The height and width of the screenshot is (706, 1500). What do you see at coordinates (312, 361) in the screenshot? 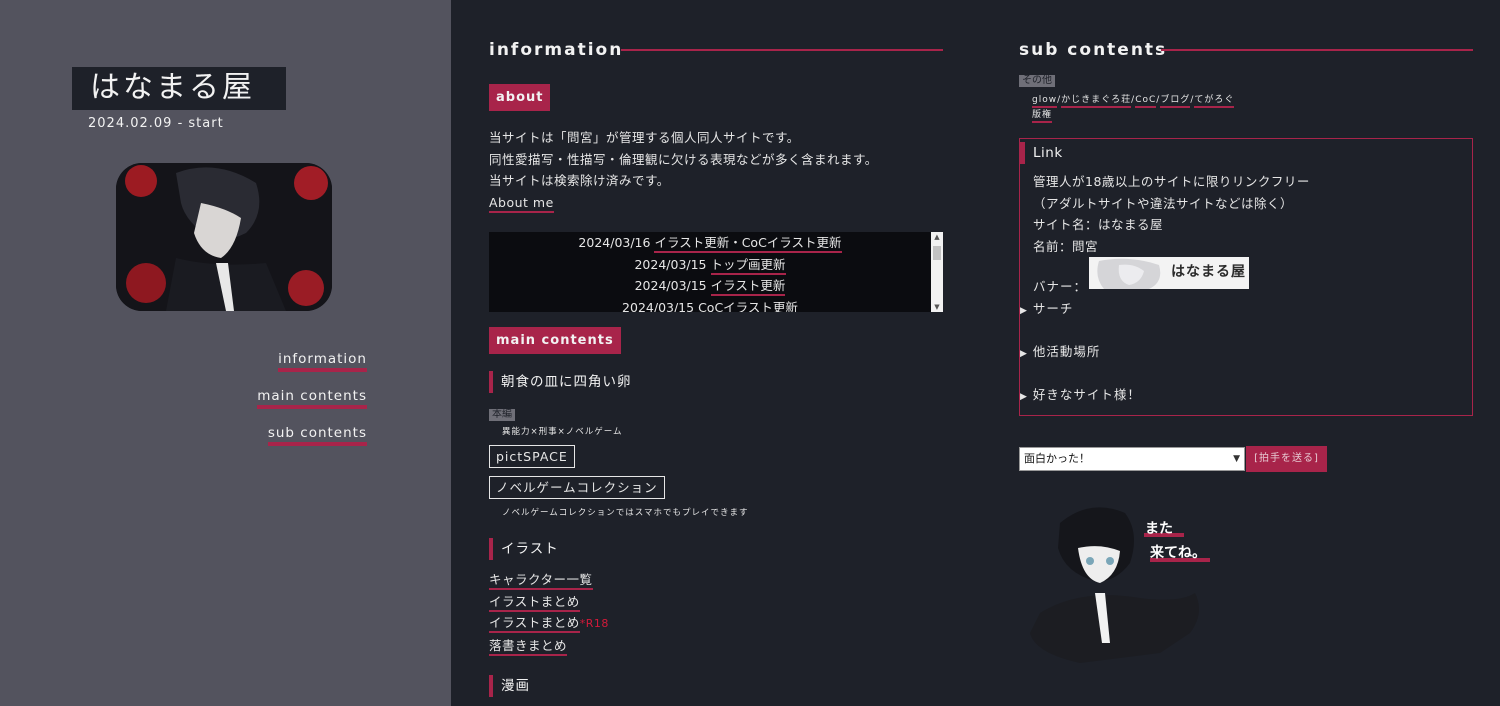
I see `nav-information: information` at bounding box center [312, 361].